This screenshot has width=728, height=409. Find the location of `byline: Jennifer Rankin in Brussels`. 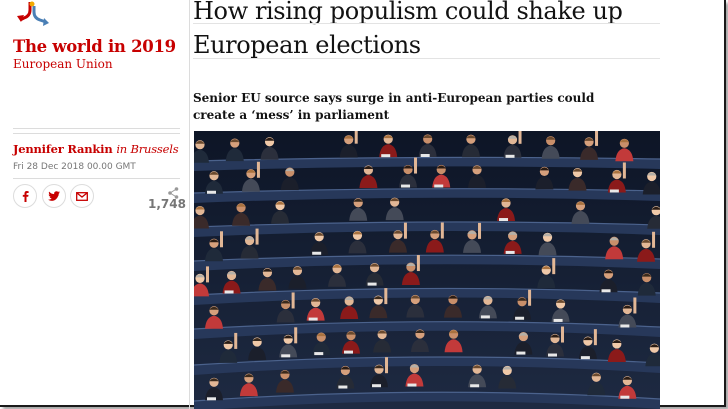

byline: Jennifer Rankin in Brussels is located at coordinates (96, 149).